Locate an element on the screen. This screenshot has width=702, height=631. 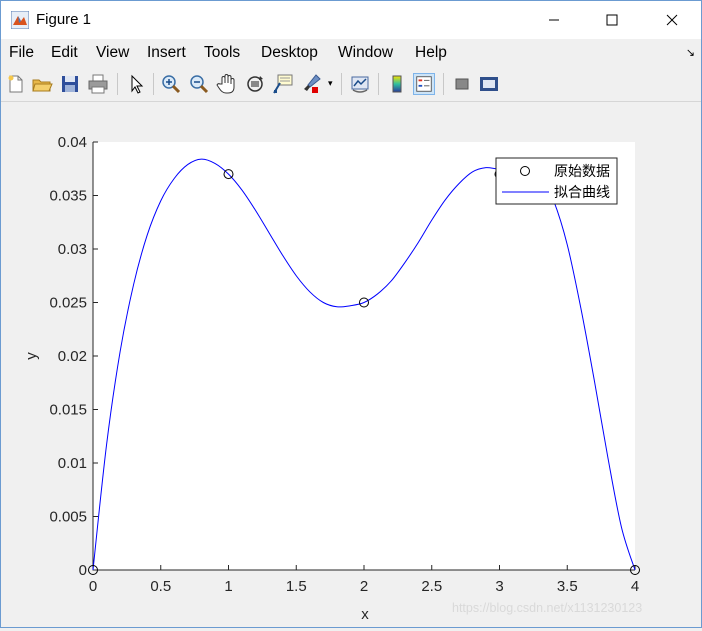
maximize-icon is located at coordinates (612, 20).